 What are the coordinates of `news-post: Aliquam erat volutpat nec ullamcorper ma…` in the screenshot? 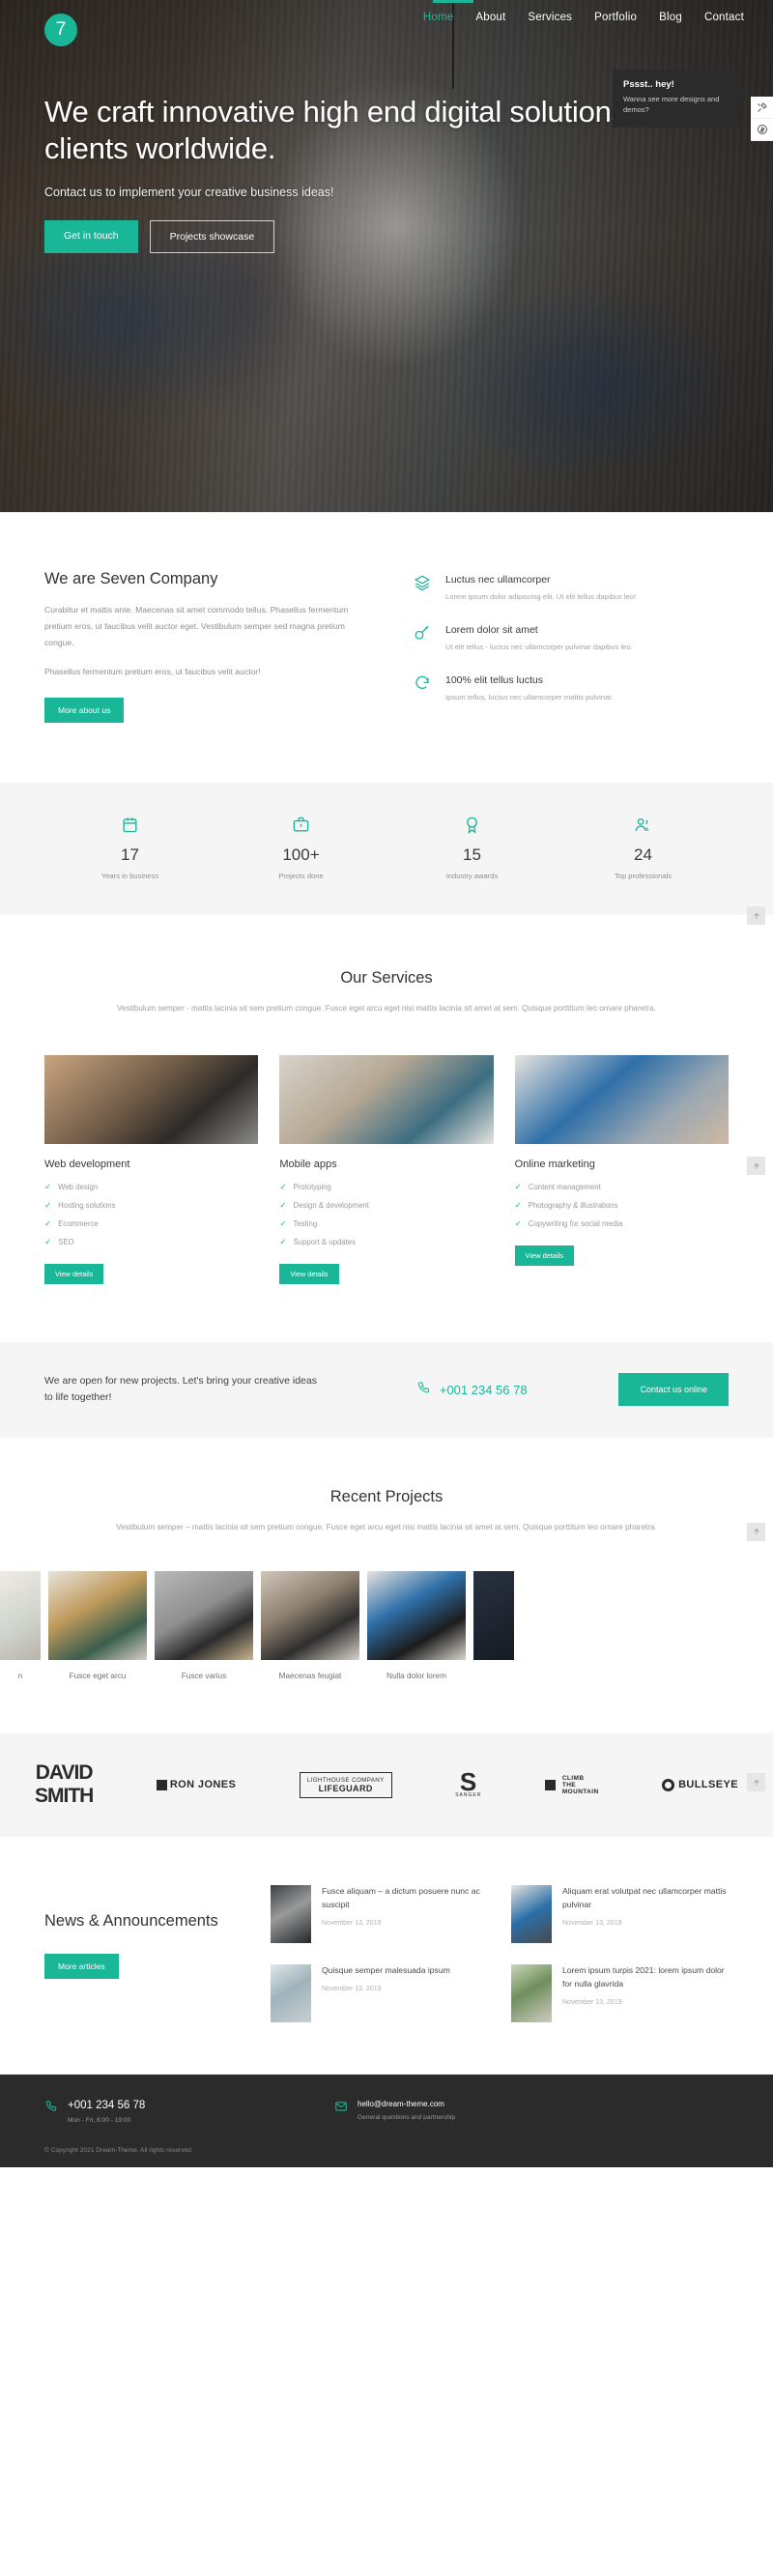 It's located at (620, 1915).